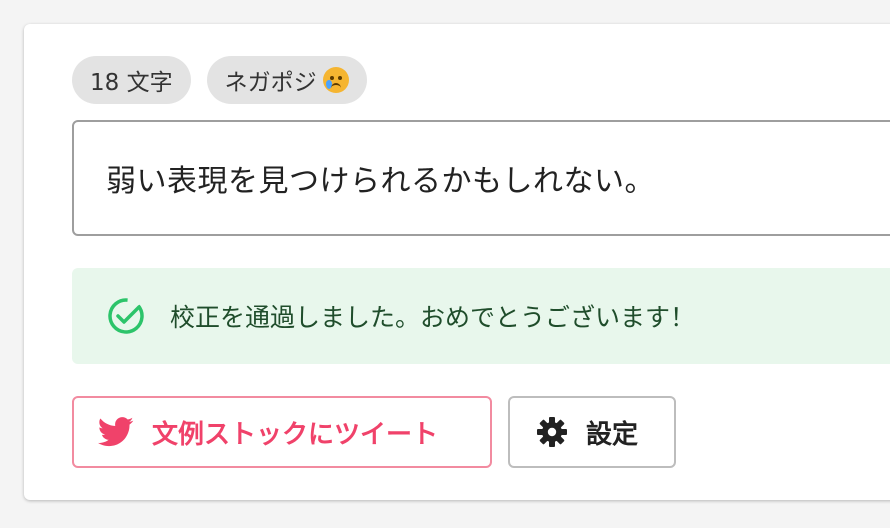  I want to click on sentiment-badge: ネガポジ, so click(286, 80).